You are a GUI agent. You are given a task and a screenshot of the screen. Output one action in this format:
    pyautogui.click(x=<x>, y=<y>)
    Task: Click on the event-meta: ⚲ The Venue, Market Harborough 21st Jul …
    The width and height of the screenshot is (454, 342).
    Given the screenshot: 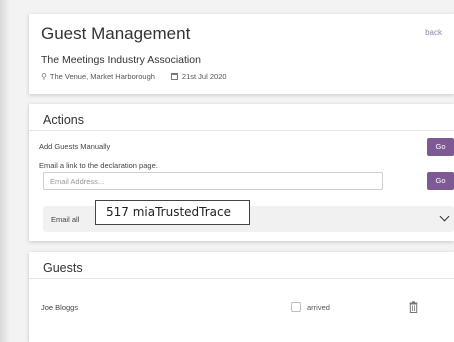 What is the action you would take?
    pyautogui.click(x=134, y=76)
    